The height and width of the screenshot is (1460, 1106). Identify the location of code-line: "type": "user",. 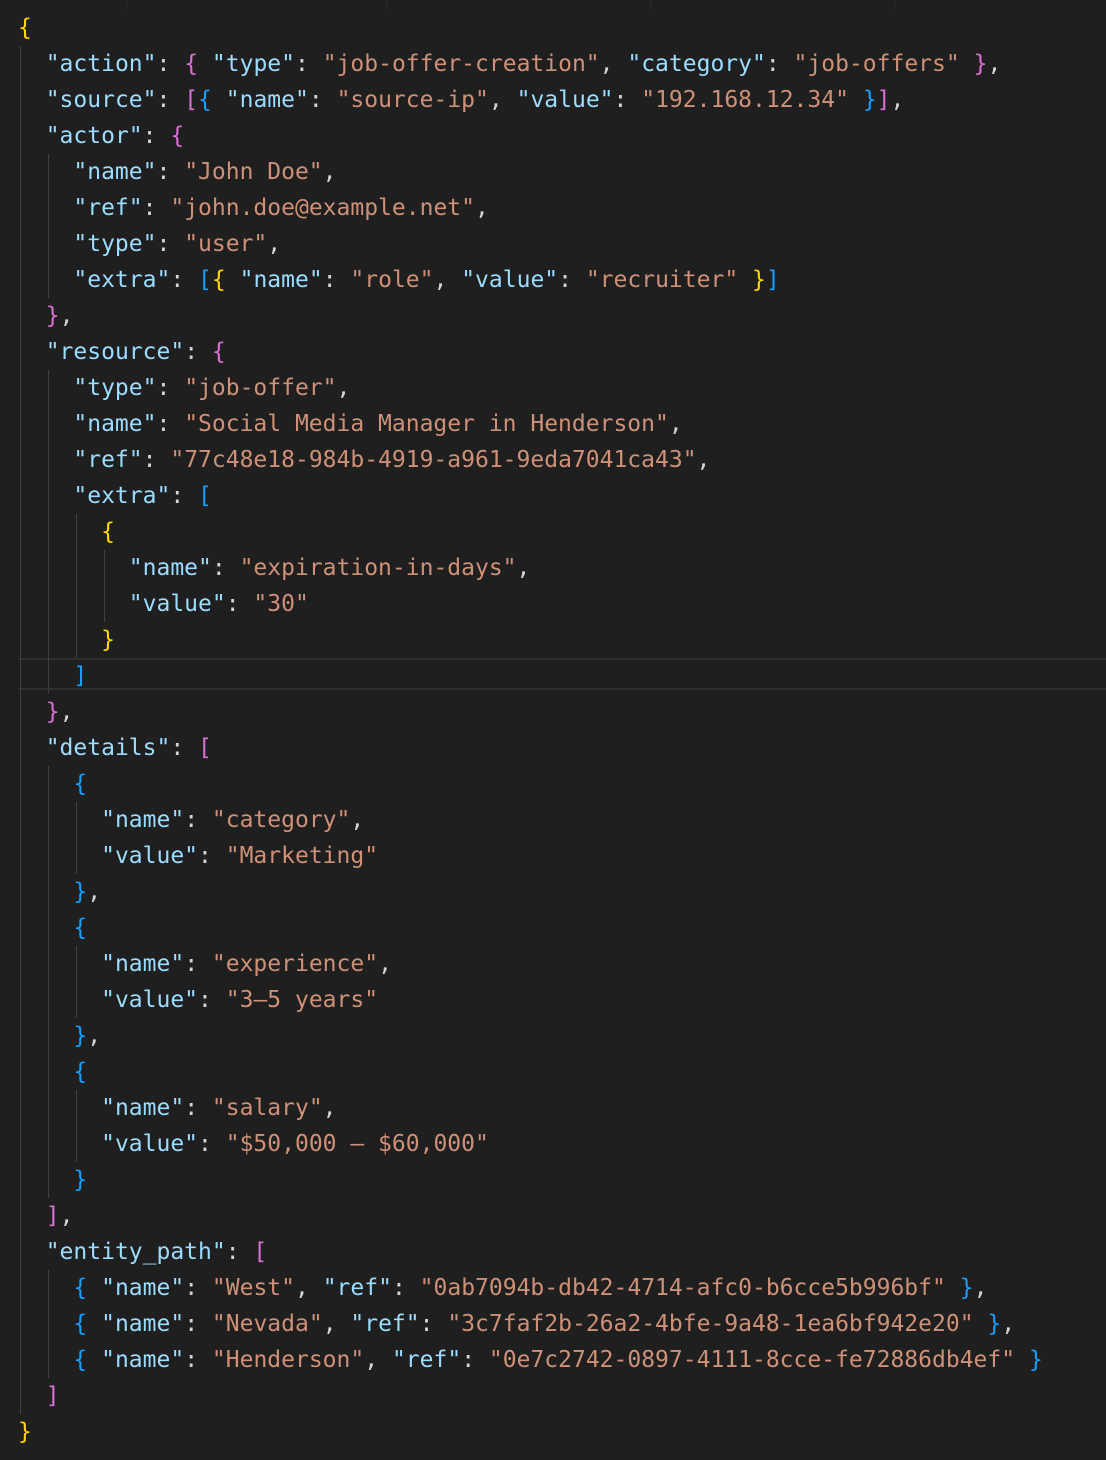
(149, 244).